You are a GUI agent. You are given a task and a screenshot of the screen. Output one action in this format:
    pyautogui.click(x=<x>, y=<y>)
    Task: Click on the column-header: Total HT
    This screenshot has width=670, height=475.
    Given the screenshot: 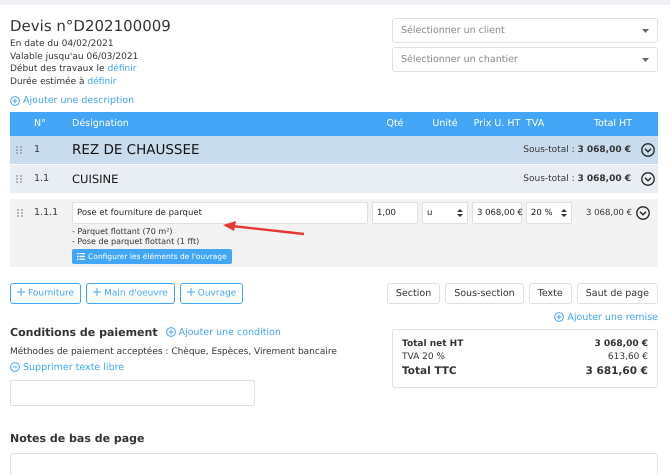 What is the action you would take?
    pyautogui.click(x=612, y=123)
    